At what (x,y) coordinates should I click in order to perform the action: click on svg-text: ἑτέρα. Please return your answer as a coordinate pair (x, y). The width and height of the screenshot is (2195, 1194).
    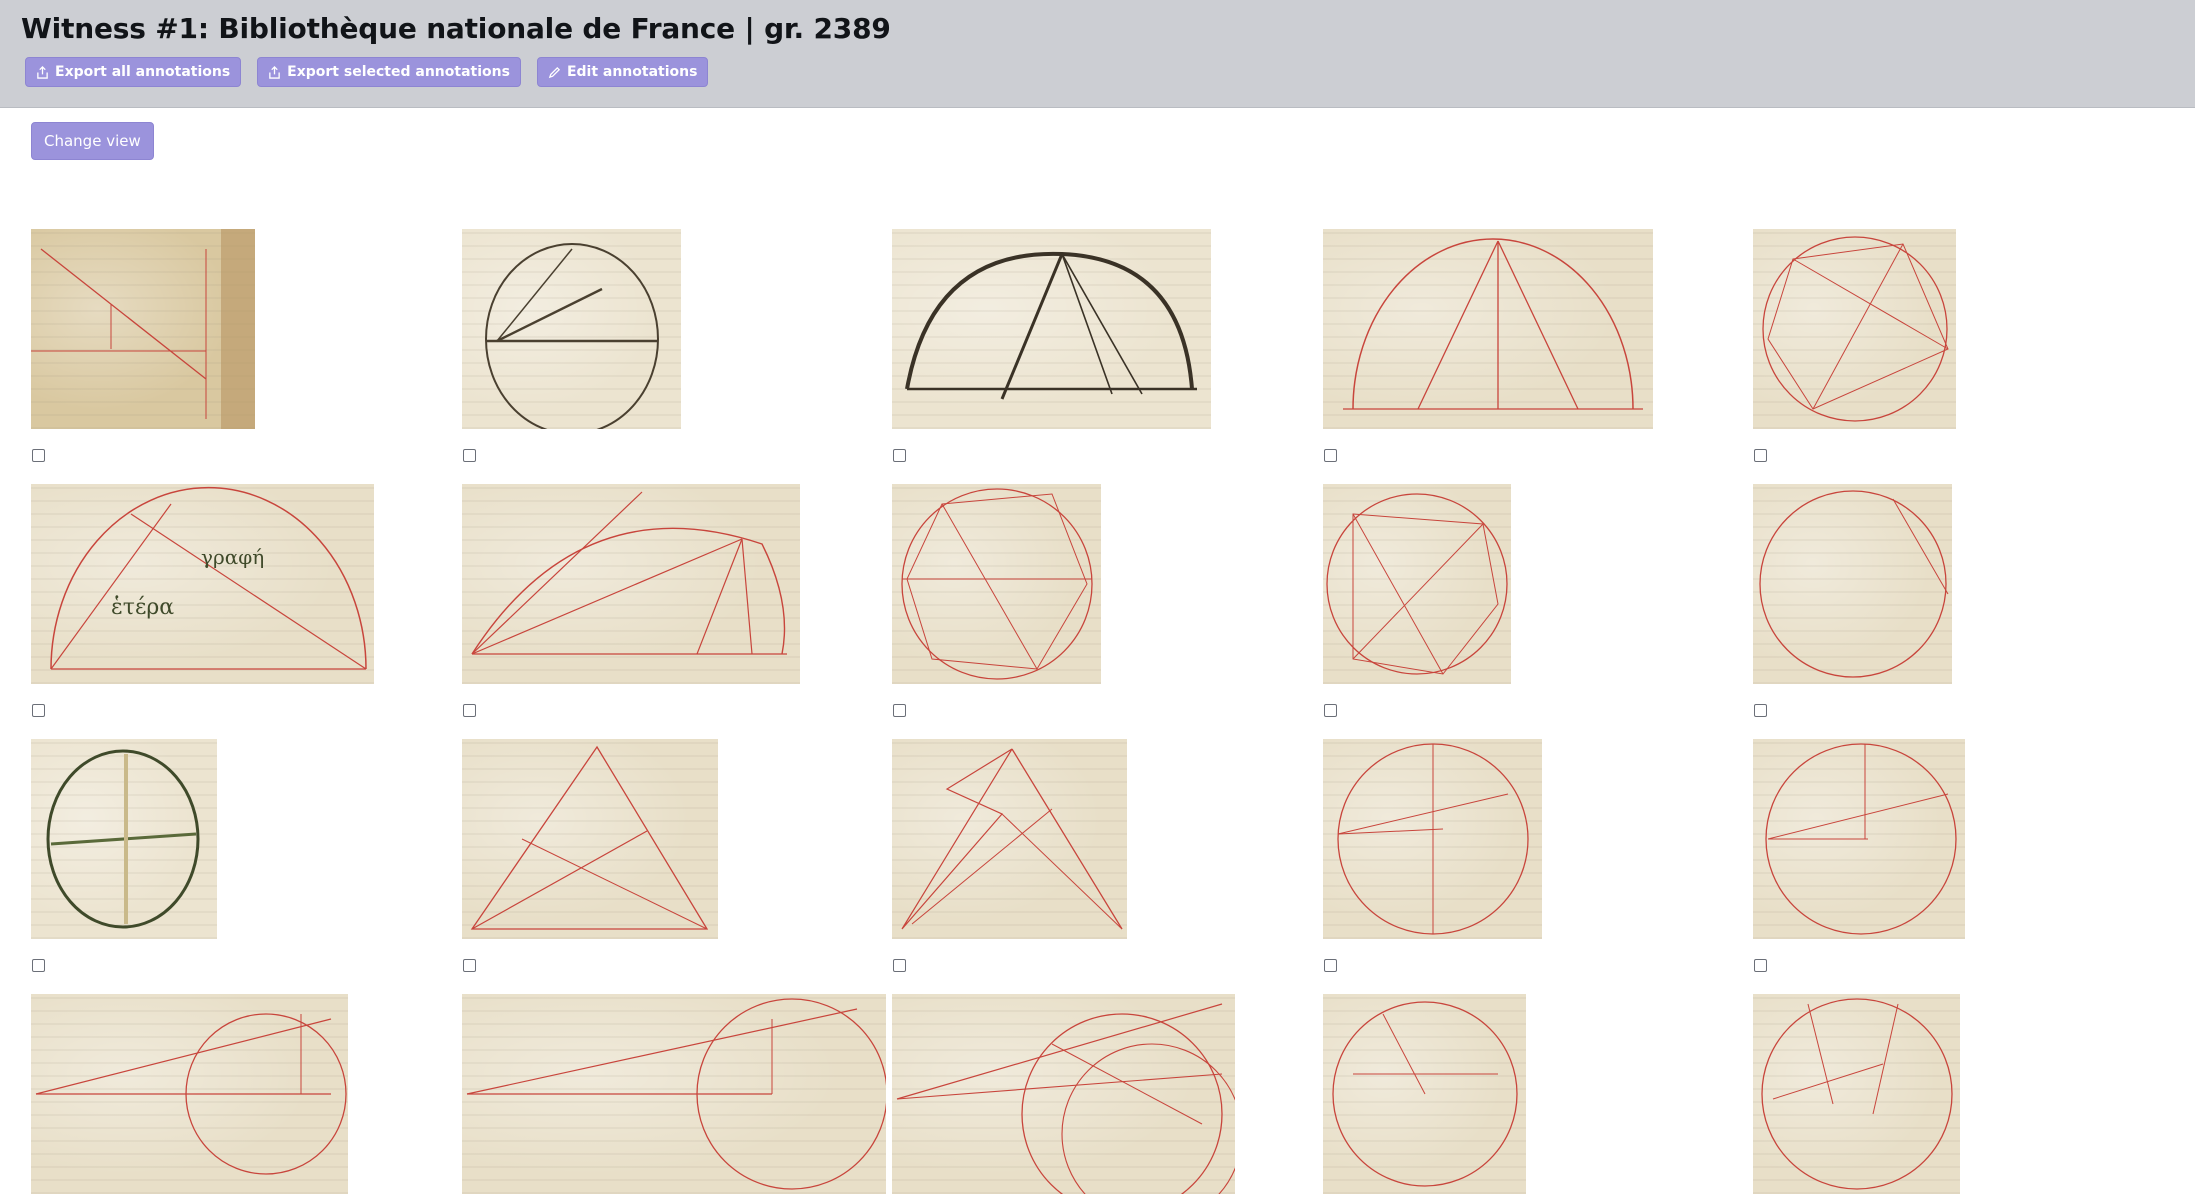
    Looking at the image, I should click on (142, 607).